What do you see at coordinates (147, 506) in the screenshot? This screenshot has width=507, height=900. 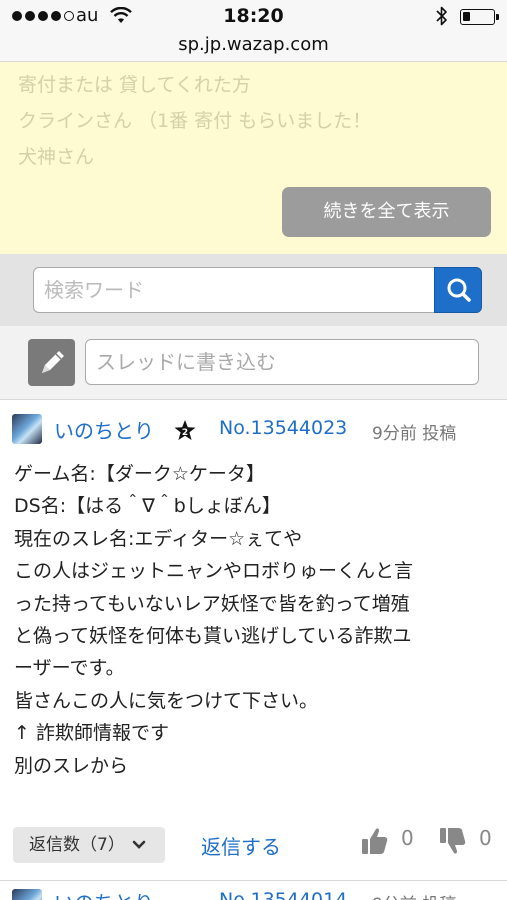 I see `post-line: DS名:【はる＾∇＾bしょぼん】` at bounding box center [147, 506].